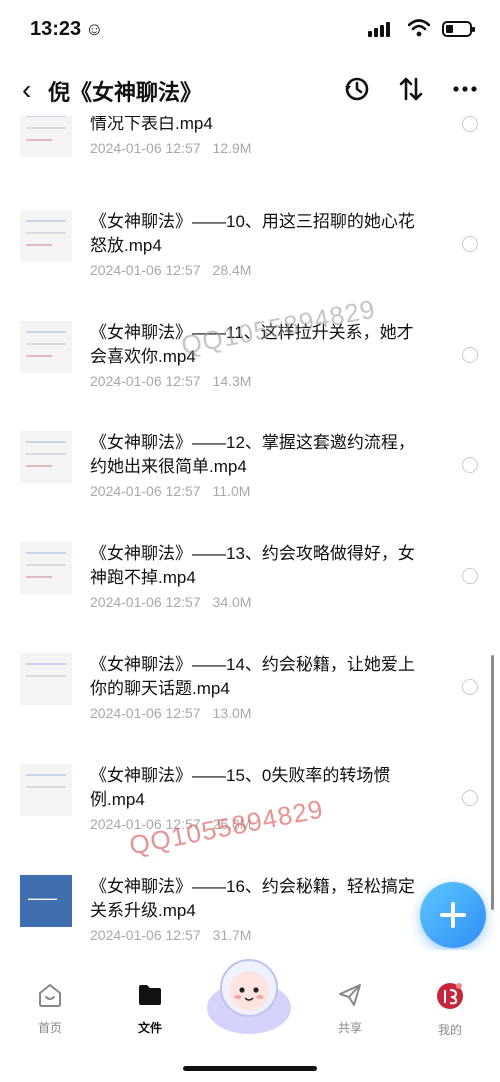 The image size is (500, 1082). What do you see at coordinates (252, 898) in the screenshot?
I see `file-name: 《女神聊法》——16、约会秘籍，轻松搞定关系升级.mp4` at bounding box center [252, 898].